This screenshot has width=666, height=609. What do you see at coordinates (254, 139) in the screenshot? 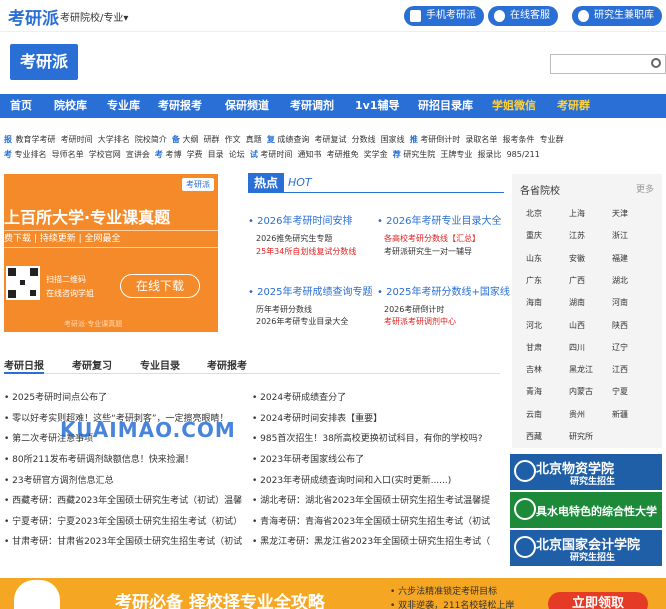
I see `quick-link: 真题` at bounding box center [254, 139].